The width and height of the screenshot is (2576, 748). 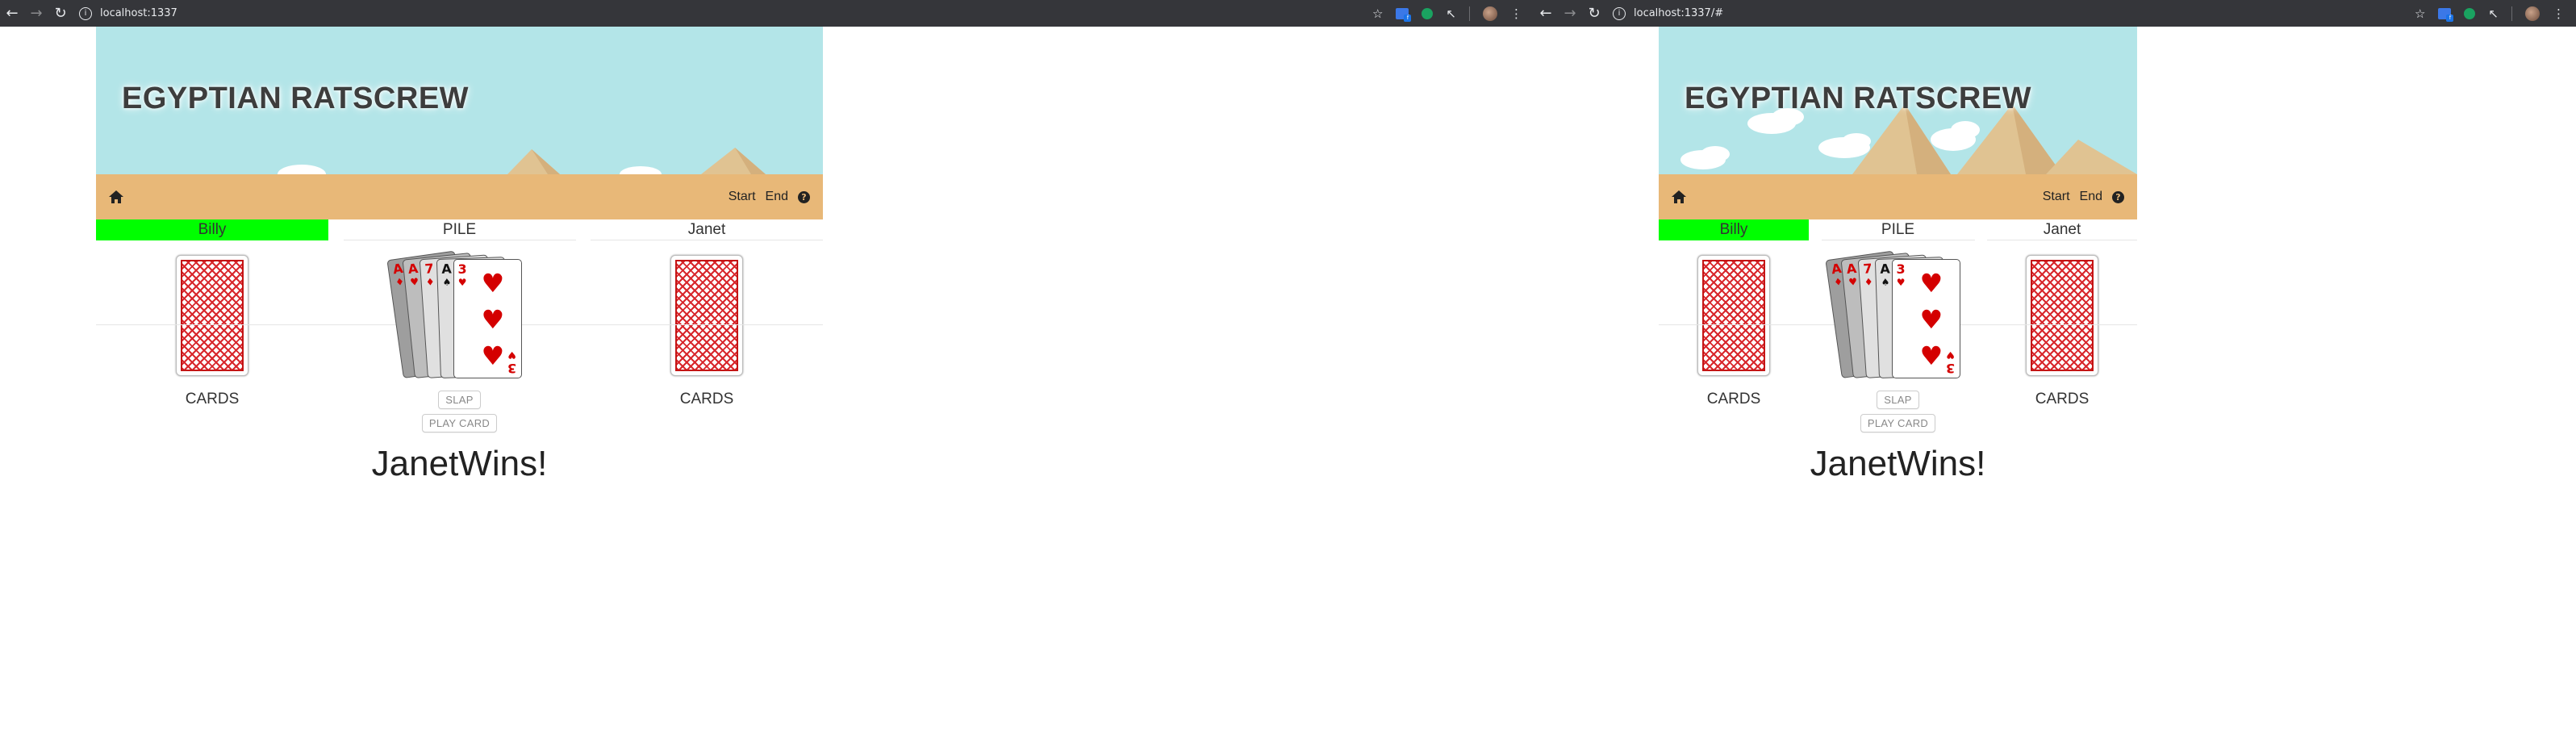 I want to click on url-text: localhost:1337/#, so click(x=1679, y=13).